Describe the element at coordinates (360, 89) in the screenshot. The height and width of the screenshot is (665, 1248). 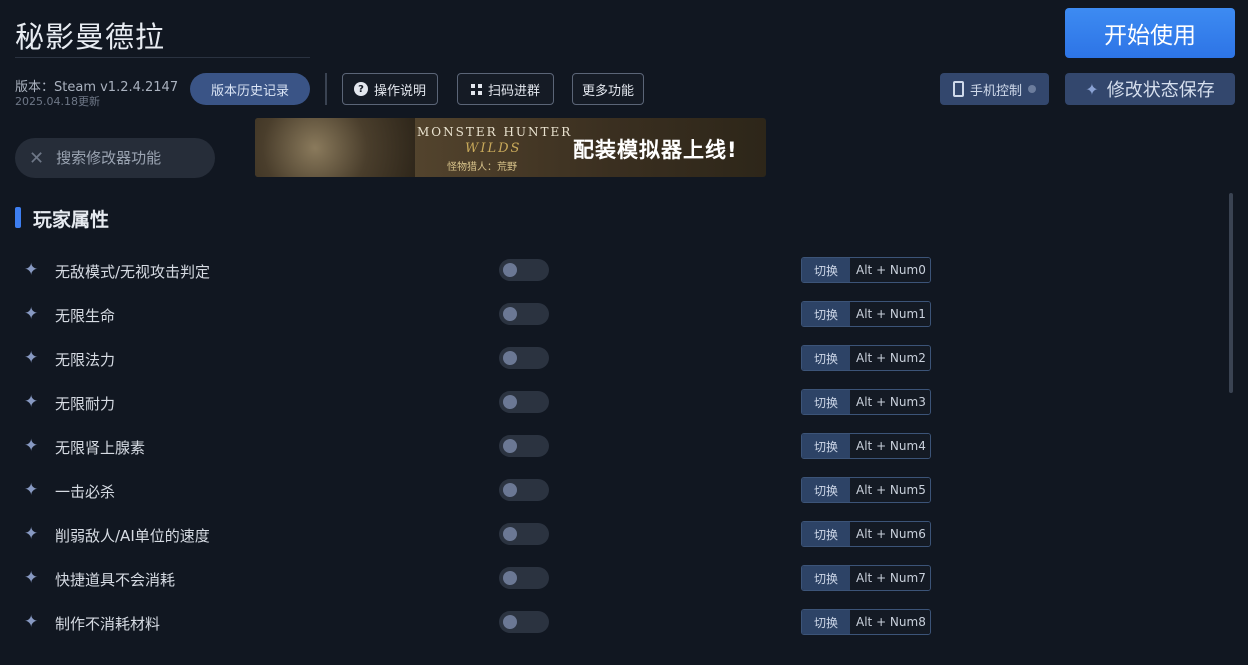
I see `question-icon: ?` at that location.